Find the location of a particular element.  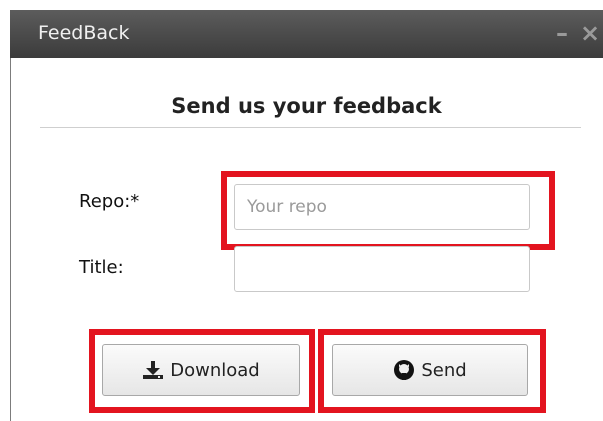

title-input is located at coordinates (382, 269).